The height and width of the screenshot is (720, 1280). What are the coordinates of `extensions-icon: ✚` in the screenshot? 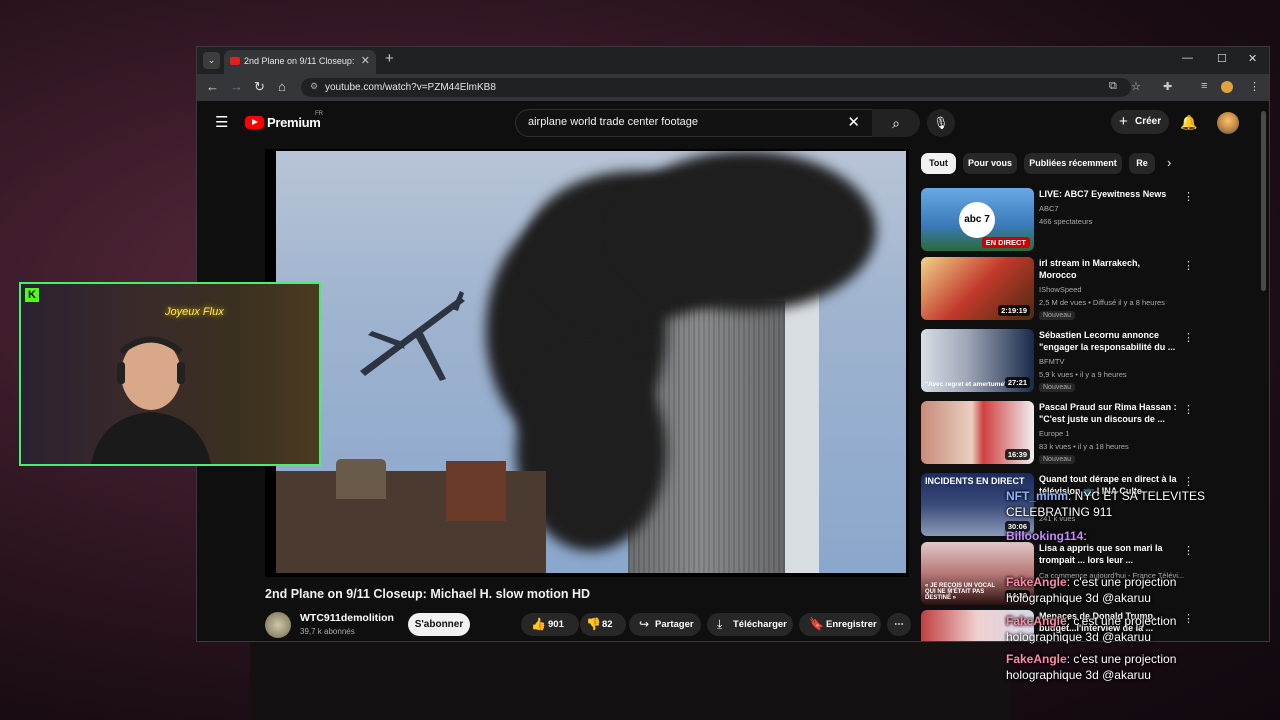 It's located at (1167, 86).